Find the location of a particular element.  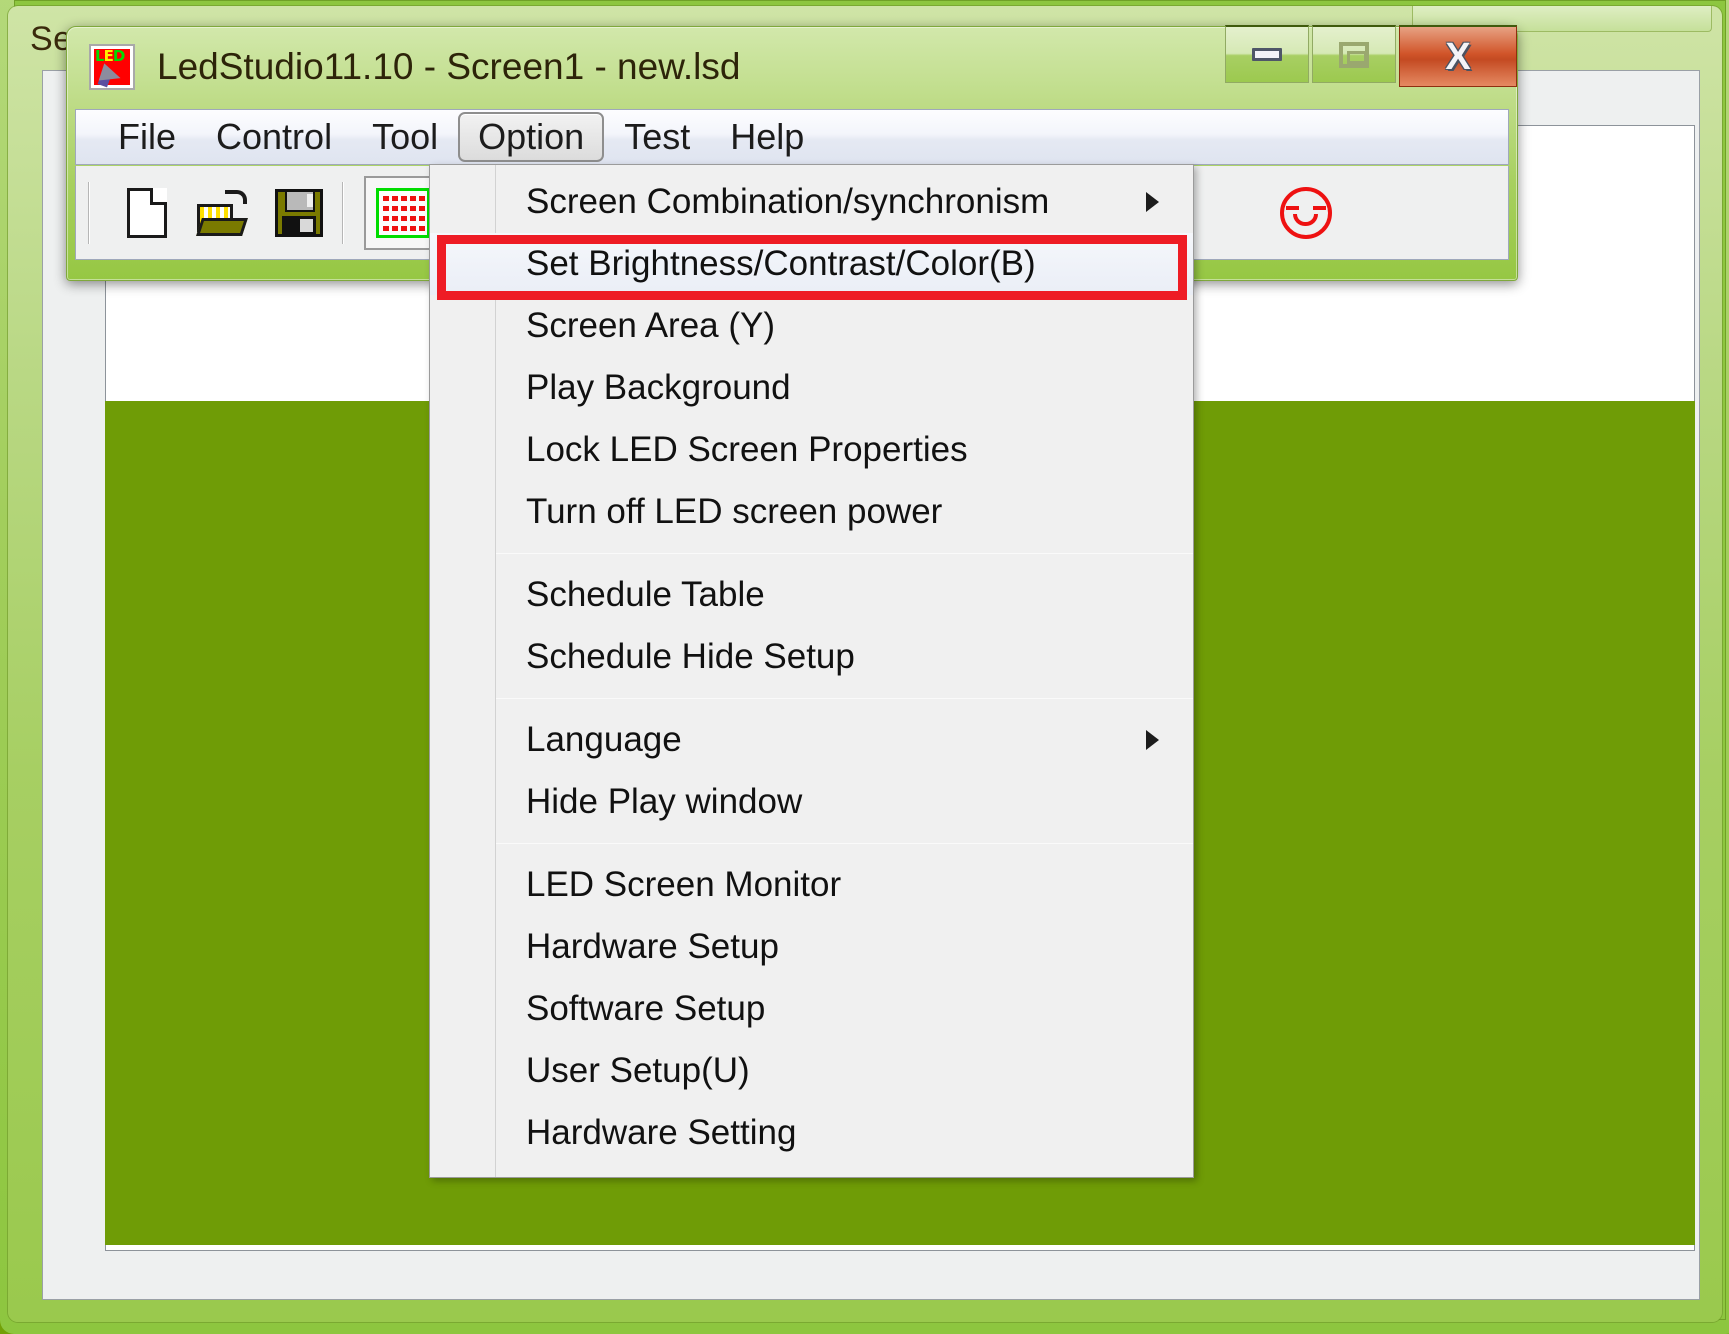

menu-item-schedule-hide-setup: Schedule Hide Setup is located at coordinates (811, 657).